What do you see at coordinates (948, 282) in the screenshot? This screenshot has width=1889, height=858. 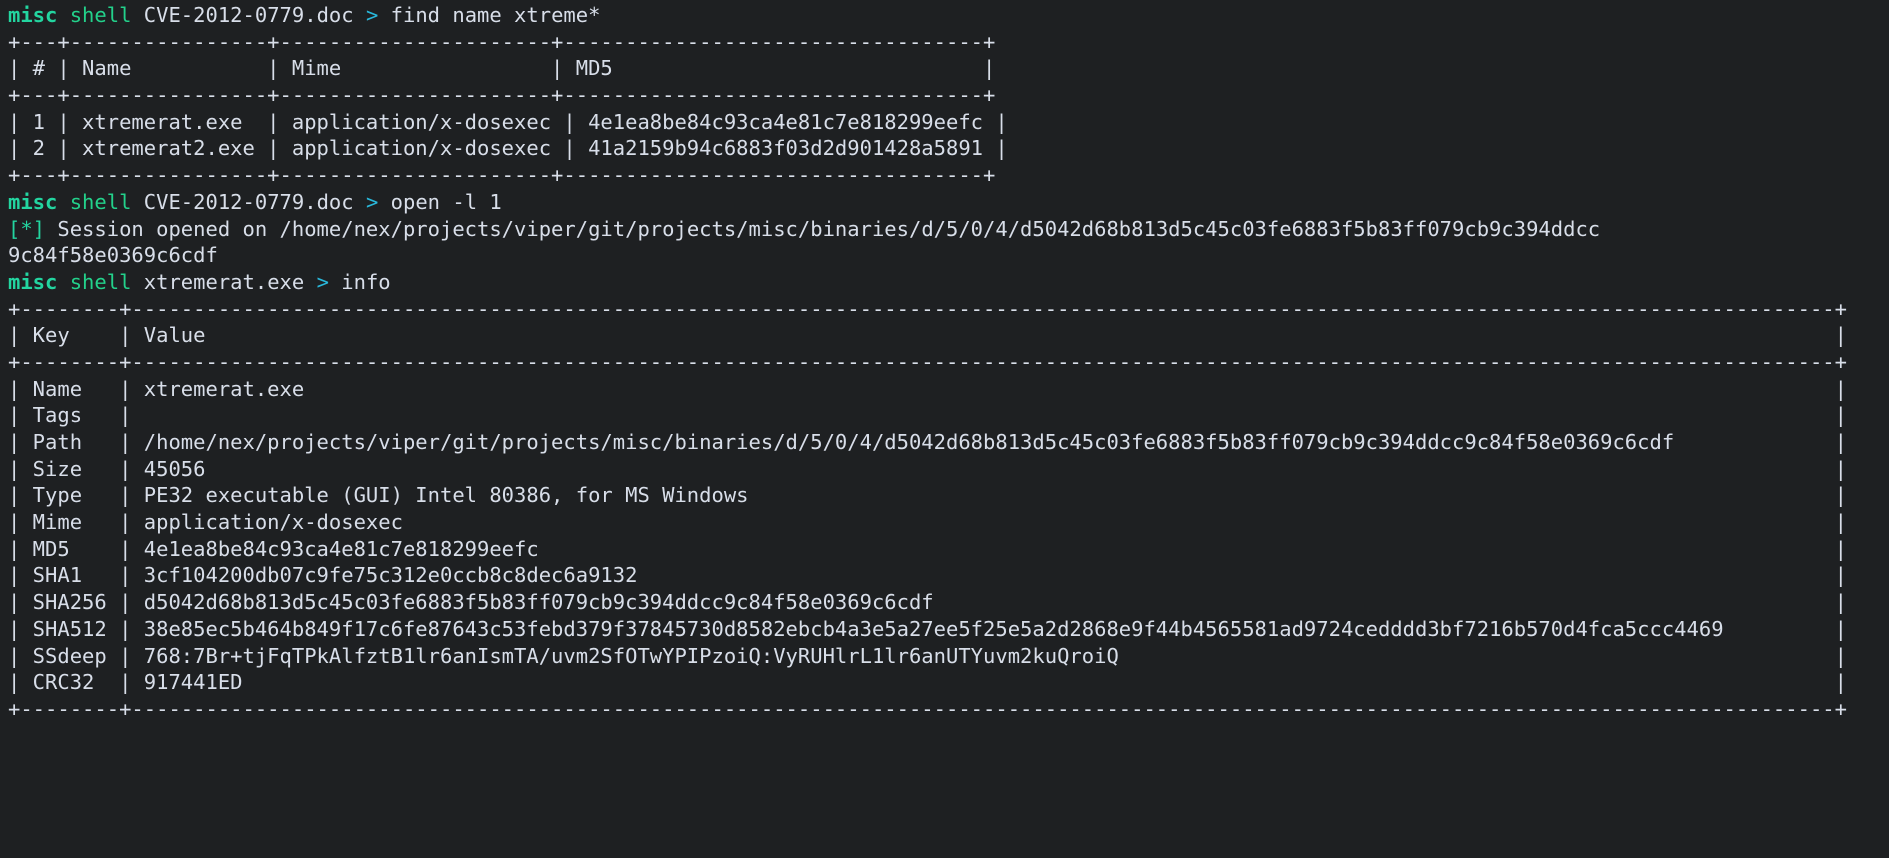 I see `prompt-line: misc shell xtremerat.exe > info` at bounding box center [948, 282].